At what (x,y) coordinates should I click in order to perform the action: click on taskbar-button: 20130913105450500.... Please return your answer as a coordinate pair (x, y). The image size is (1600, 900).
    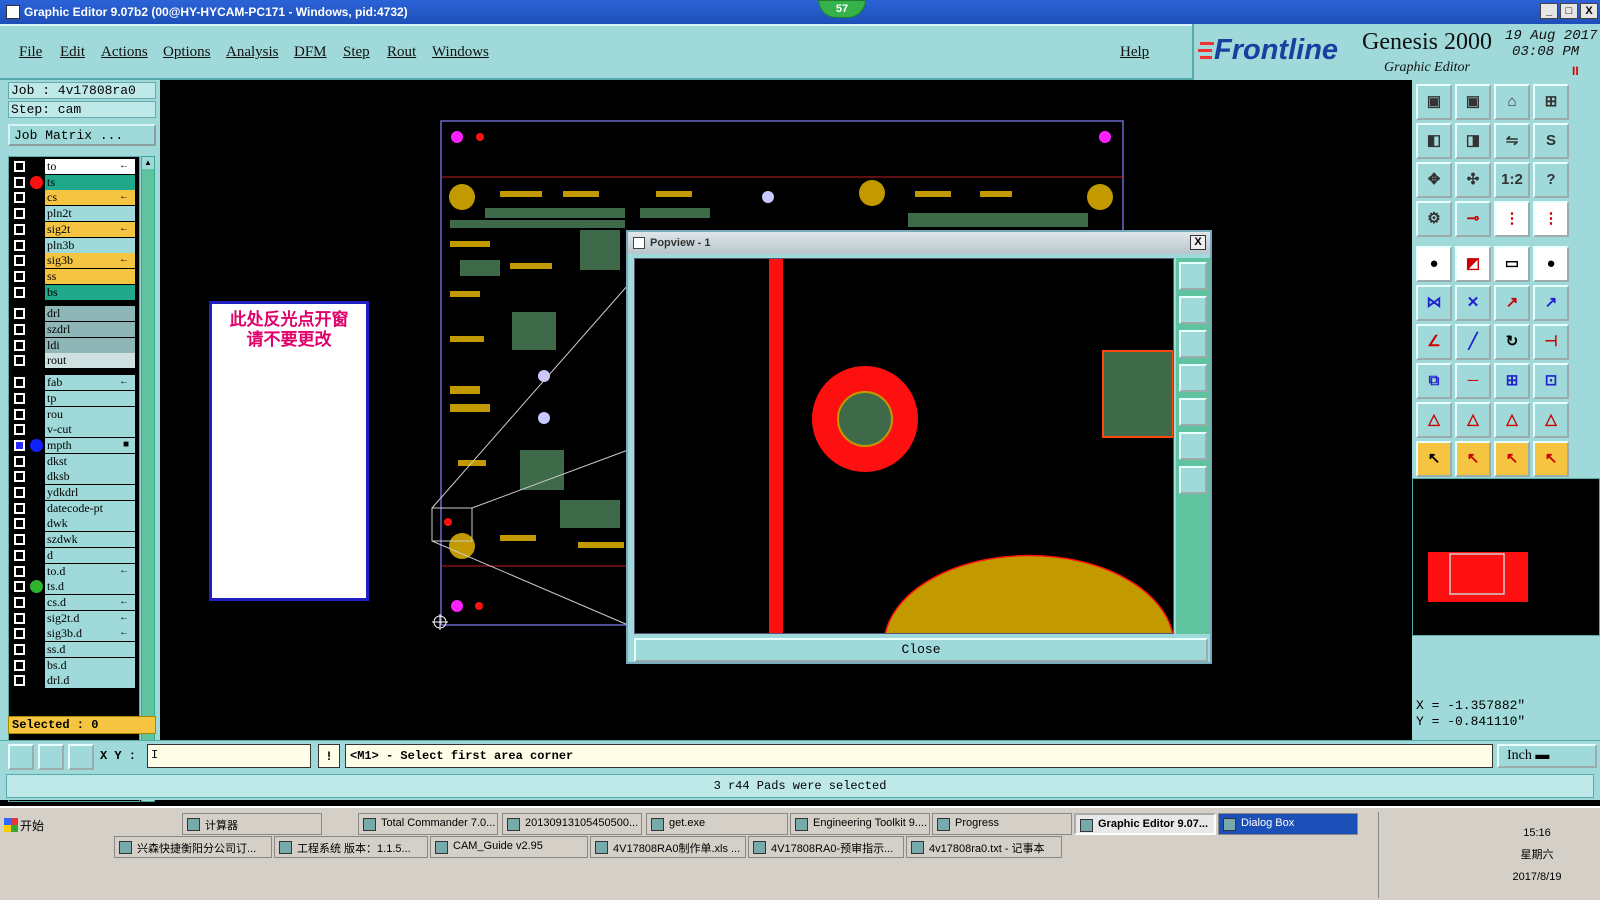
    Looking at the image, I should click on (572, 824).